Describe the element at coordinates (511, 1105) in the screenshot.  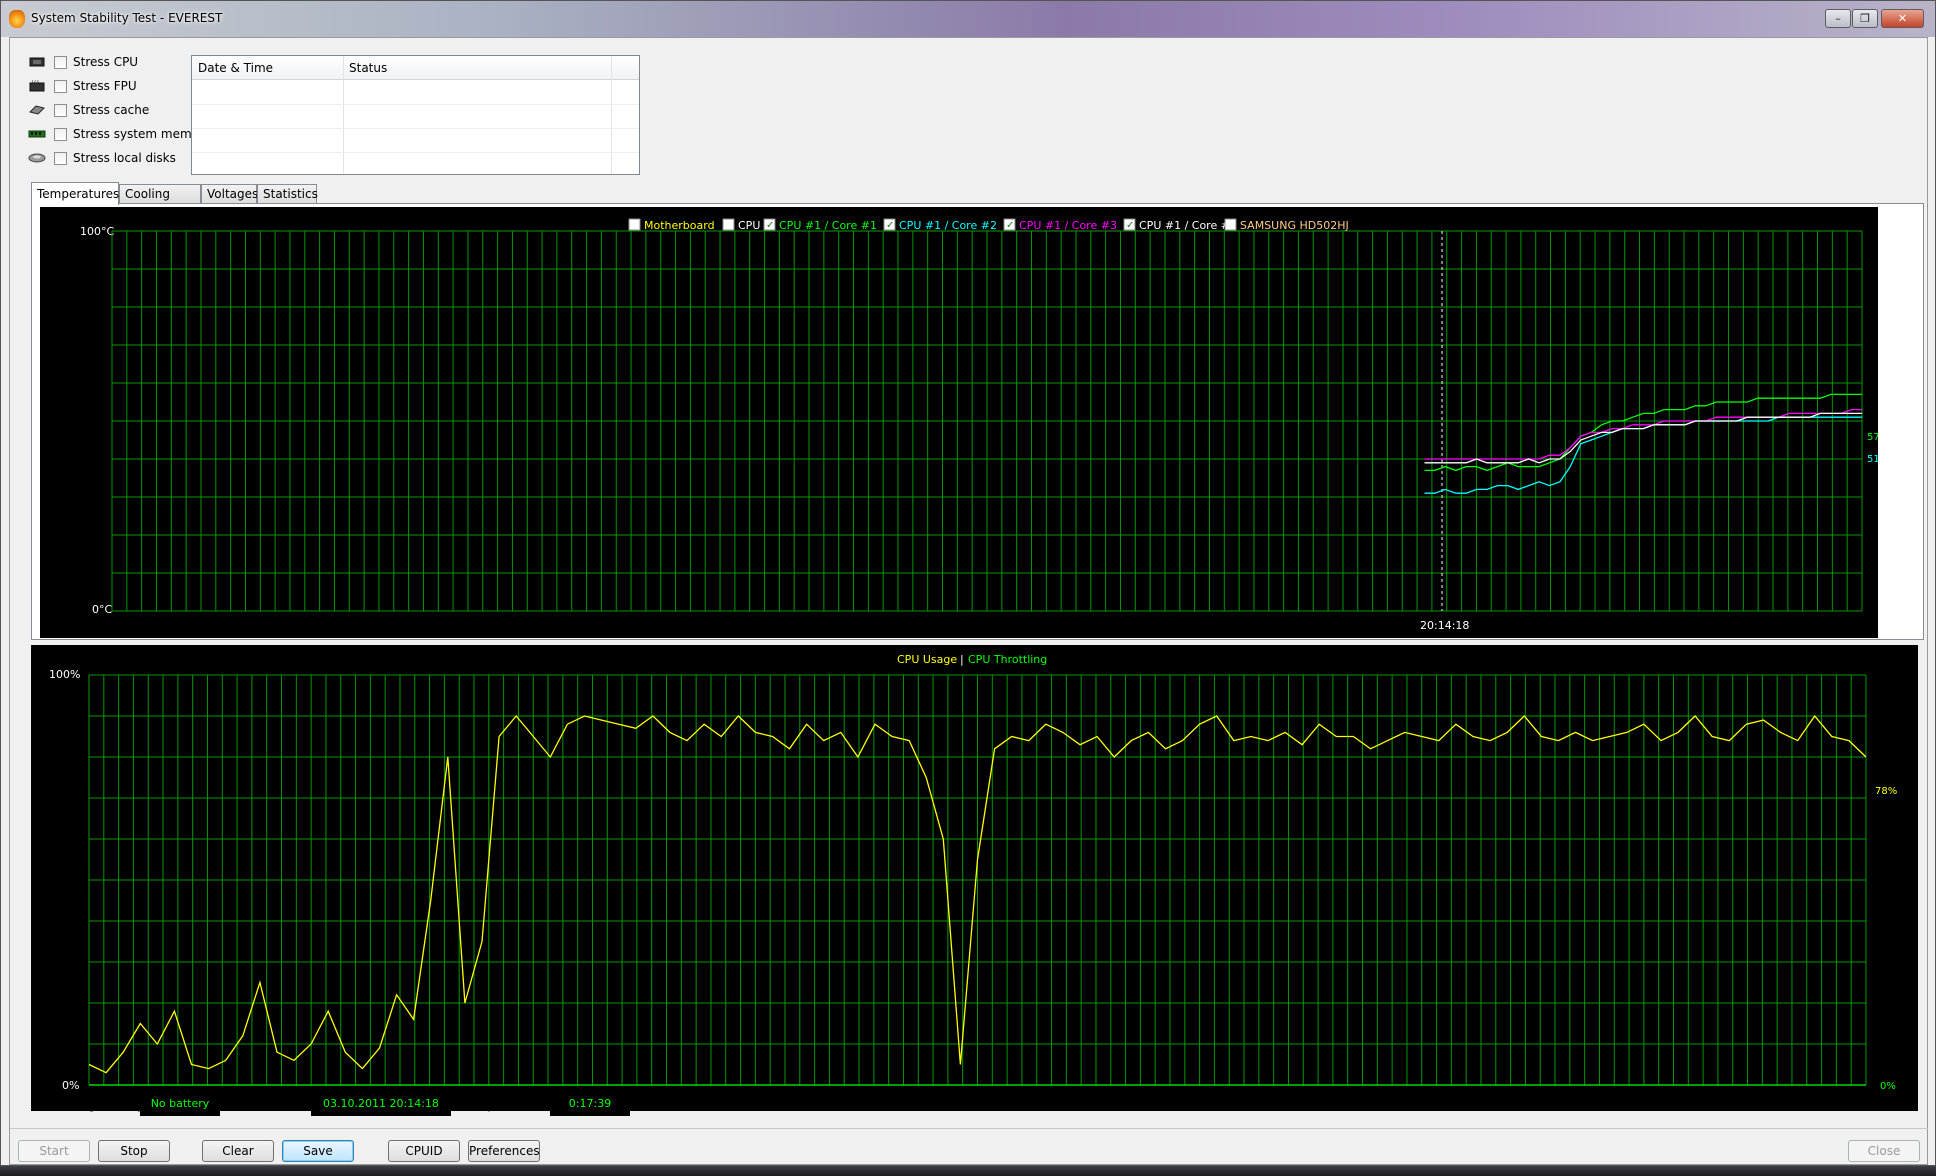
I see `elapsed-time-label: Elapsed Time:` at that location.